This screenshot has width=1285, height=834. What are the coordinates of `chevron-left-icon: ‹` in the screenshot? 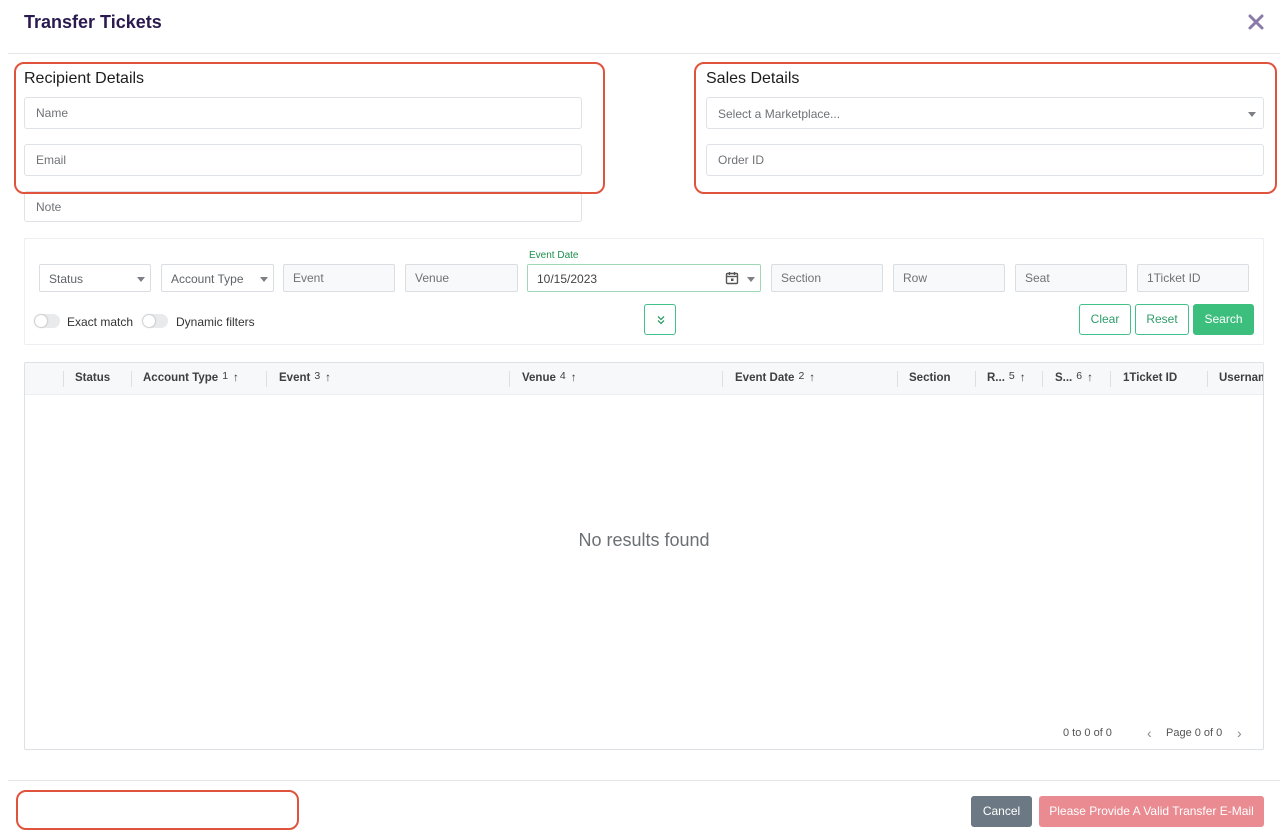 It's located at (1149, 733).